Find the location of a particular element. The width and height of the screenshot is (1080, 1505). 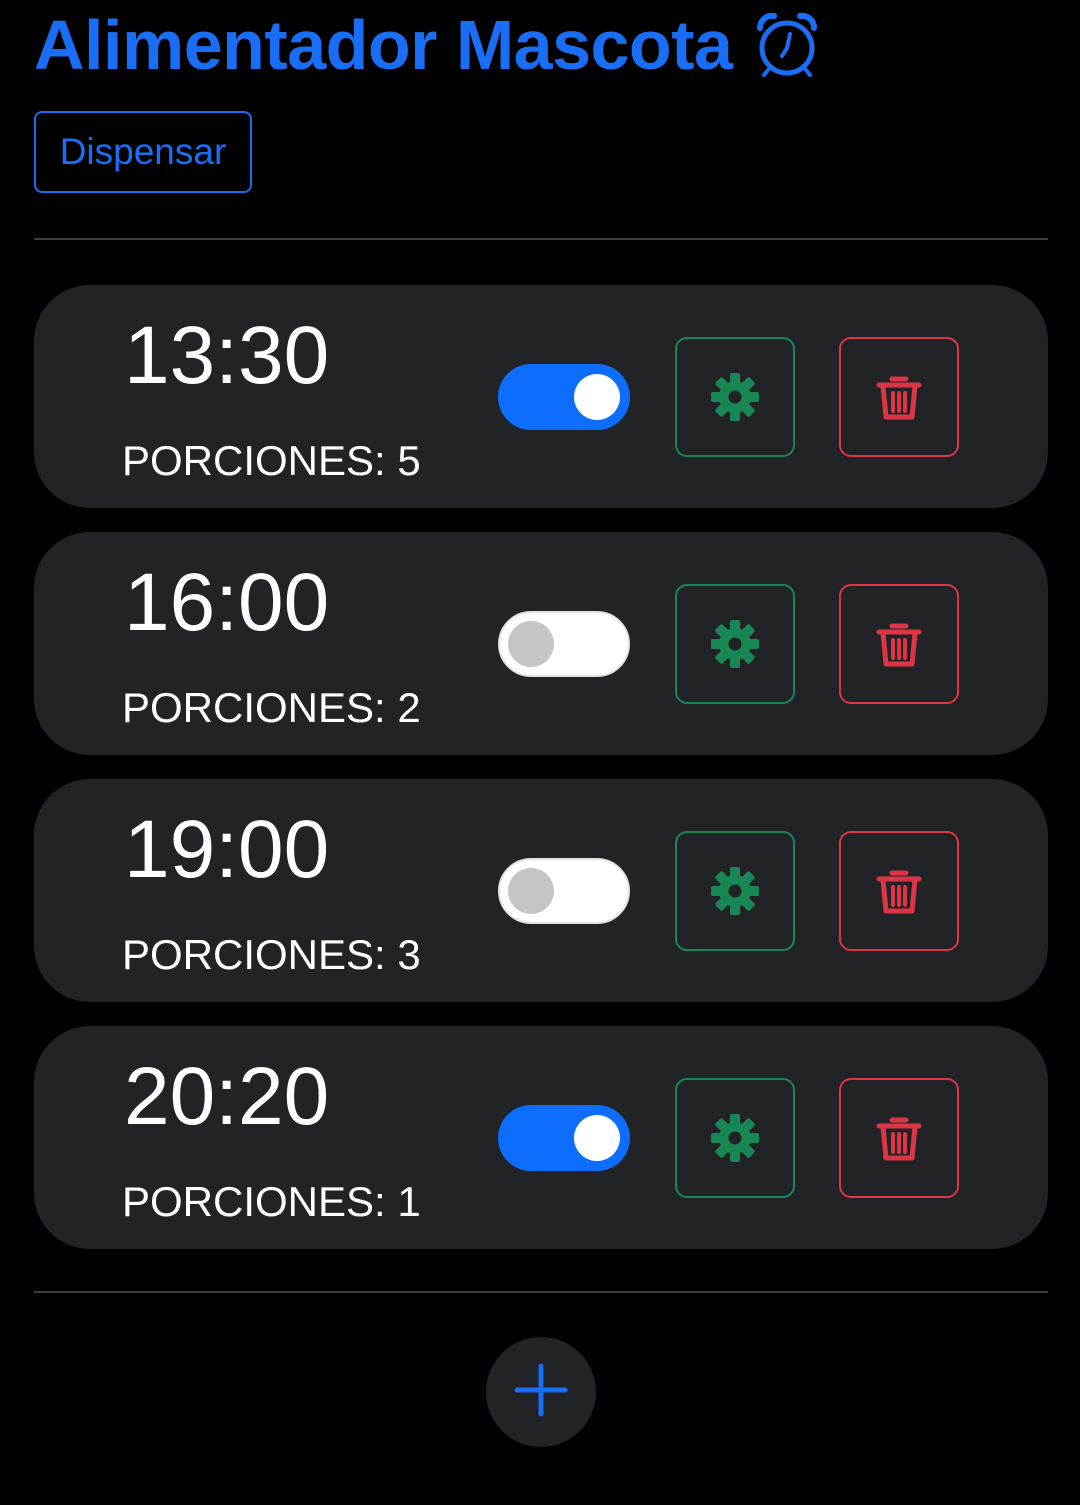

schedule-portions: PORCIONES: 1 is located at coordinates (271, 1201).